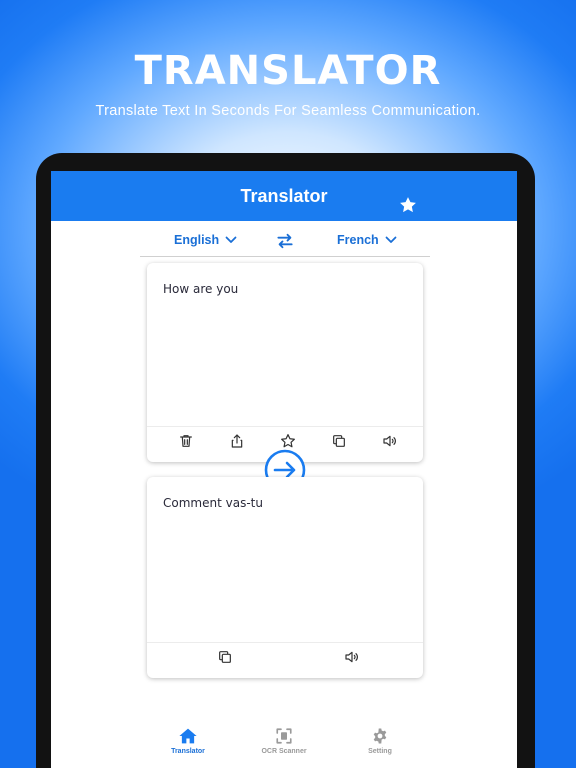  What do you see at coordinates (284, 751) in the screenshot?
I see `nav-label: OCR Scanner` at bounding box center [284, 751].